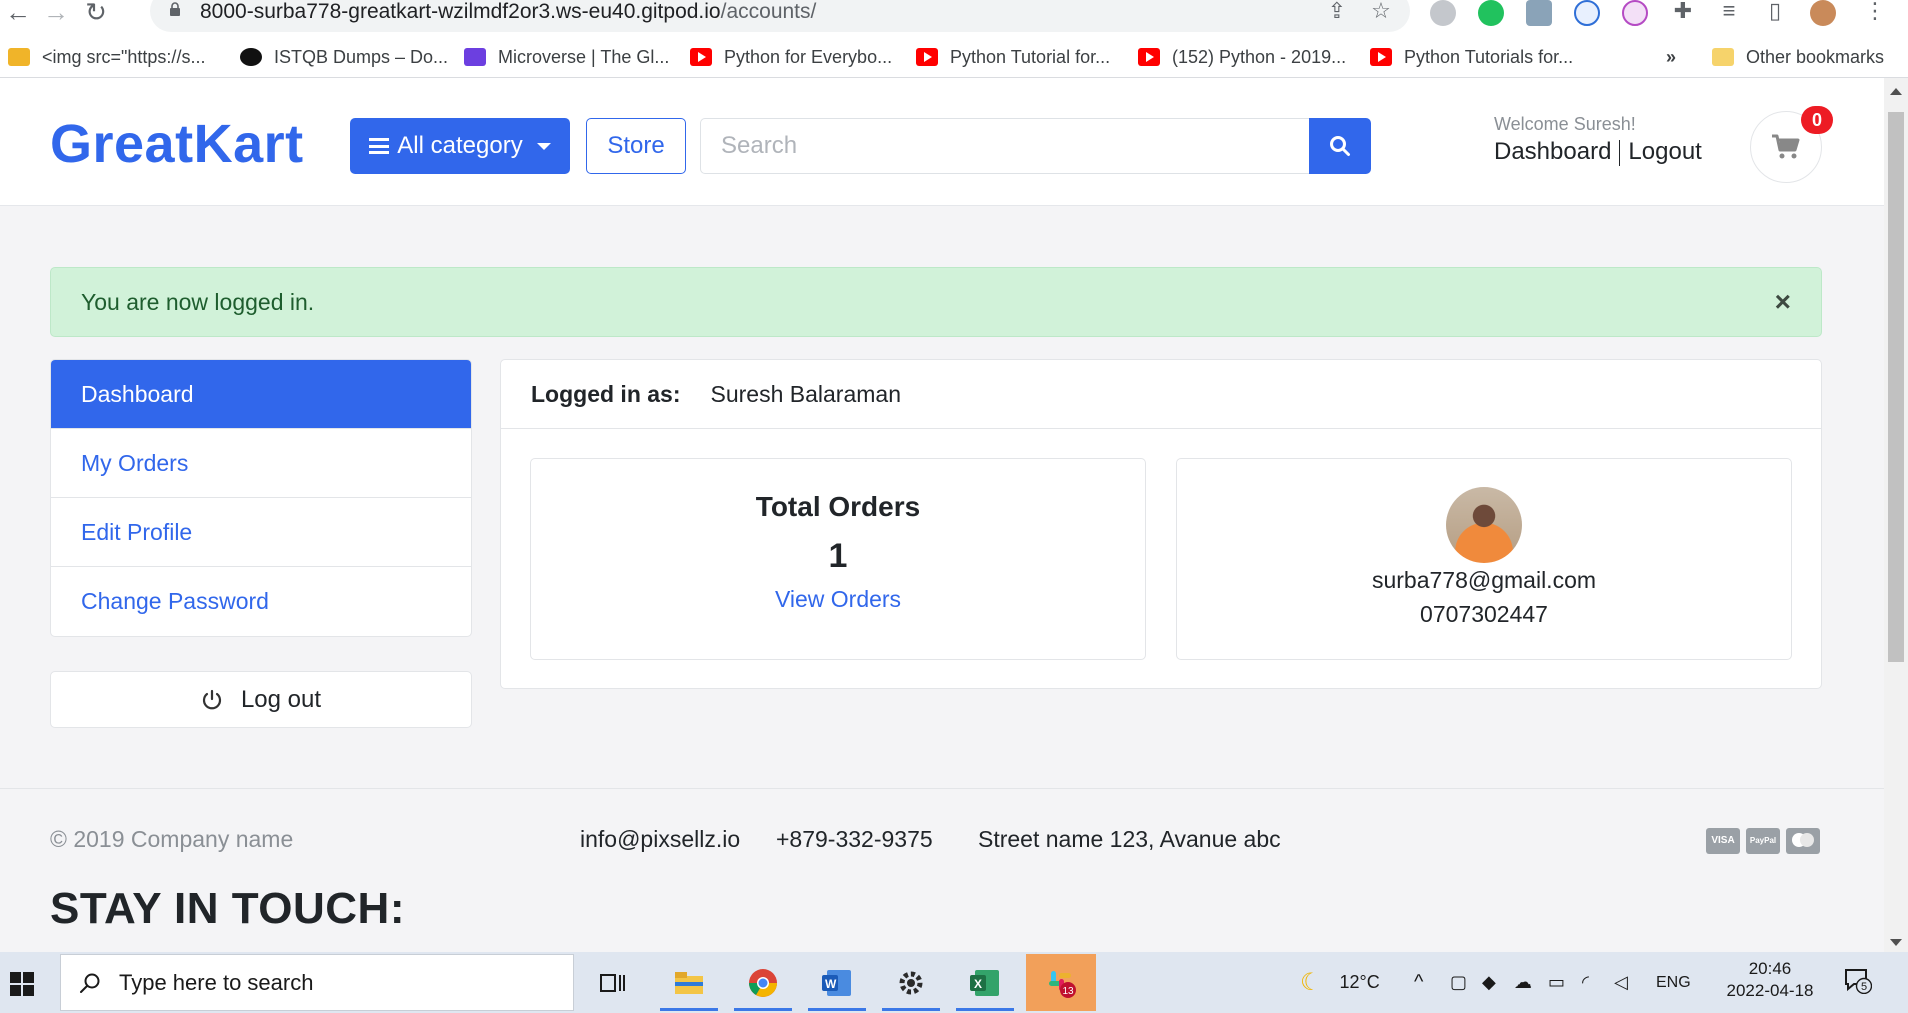  What do you see at coordinates (1484, 525) in the screenshot?
I see `avatar` at bounding box center [1484, 525].